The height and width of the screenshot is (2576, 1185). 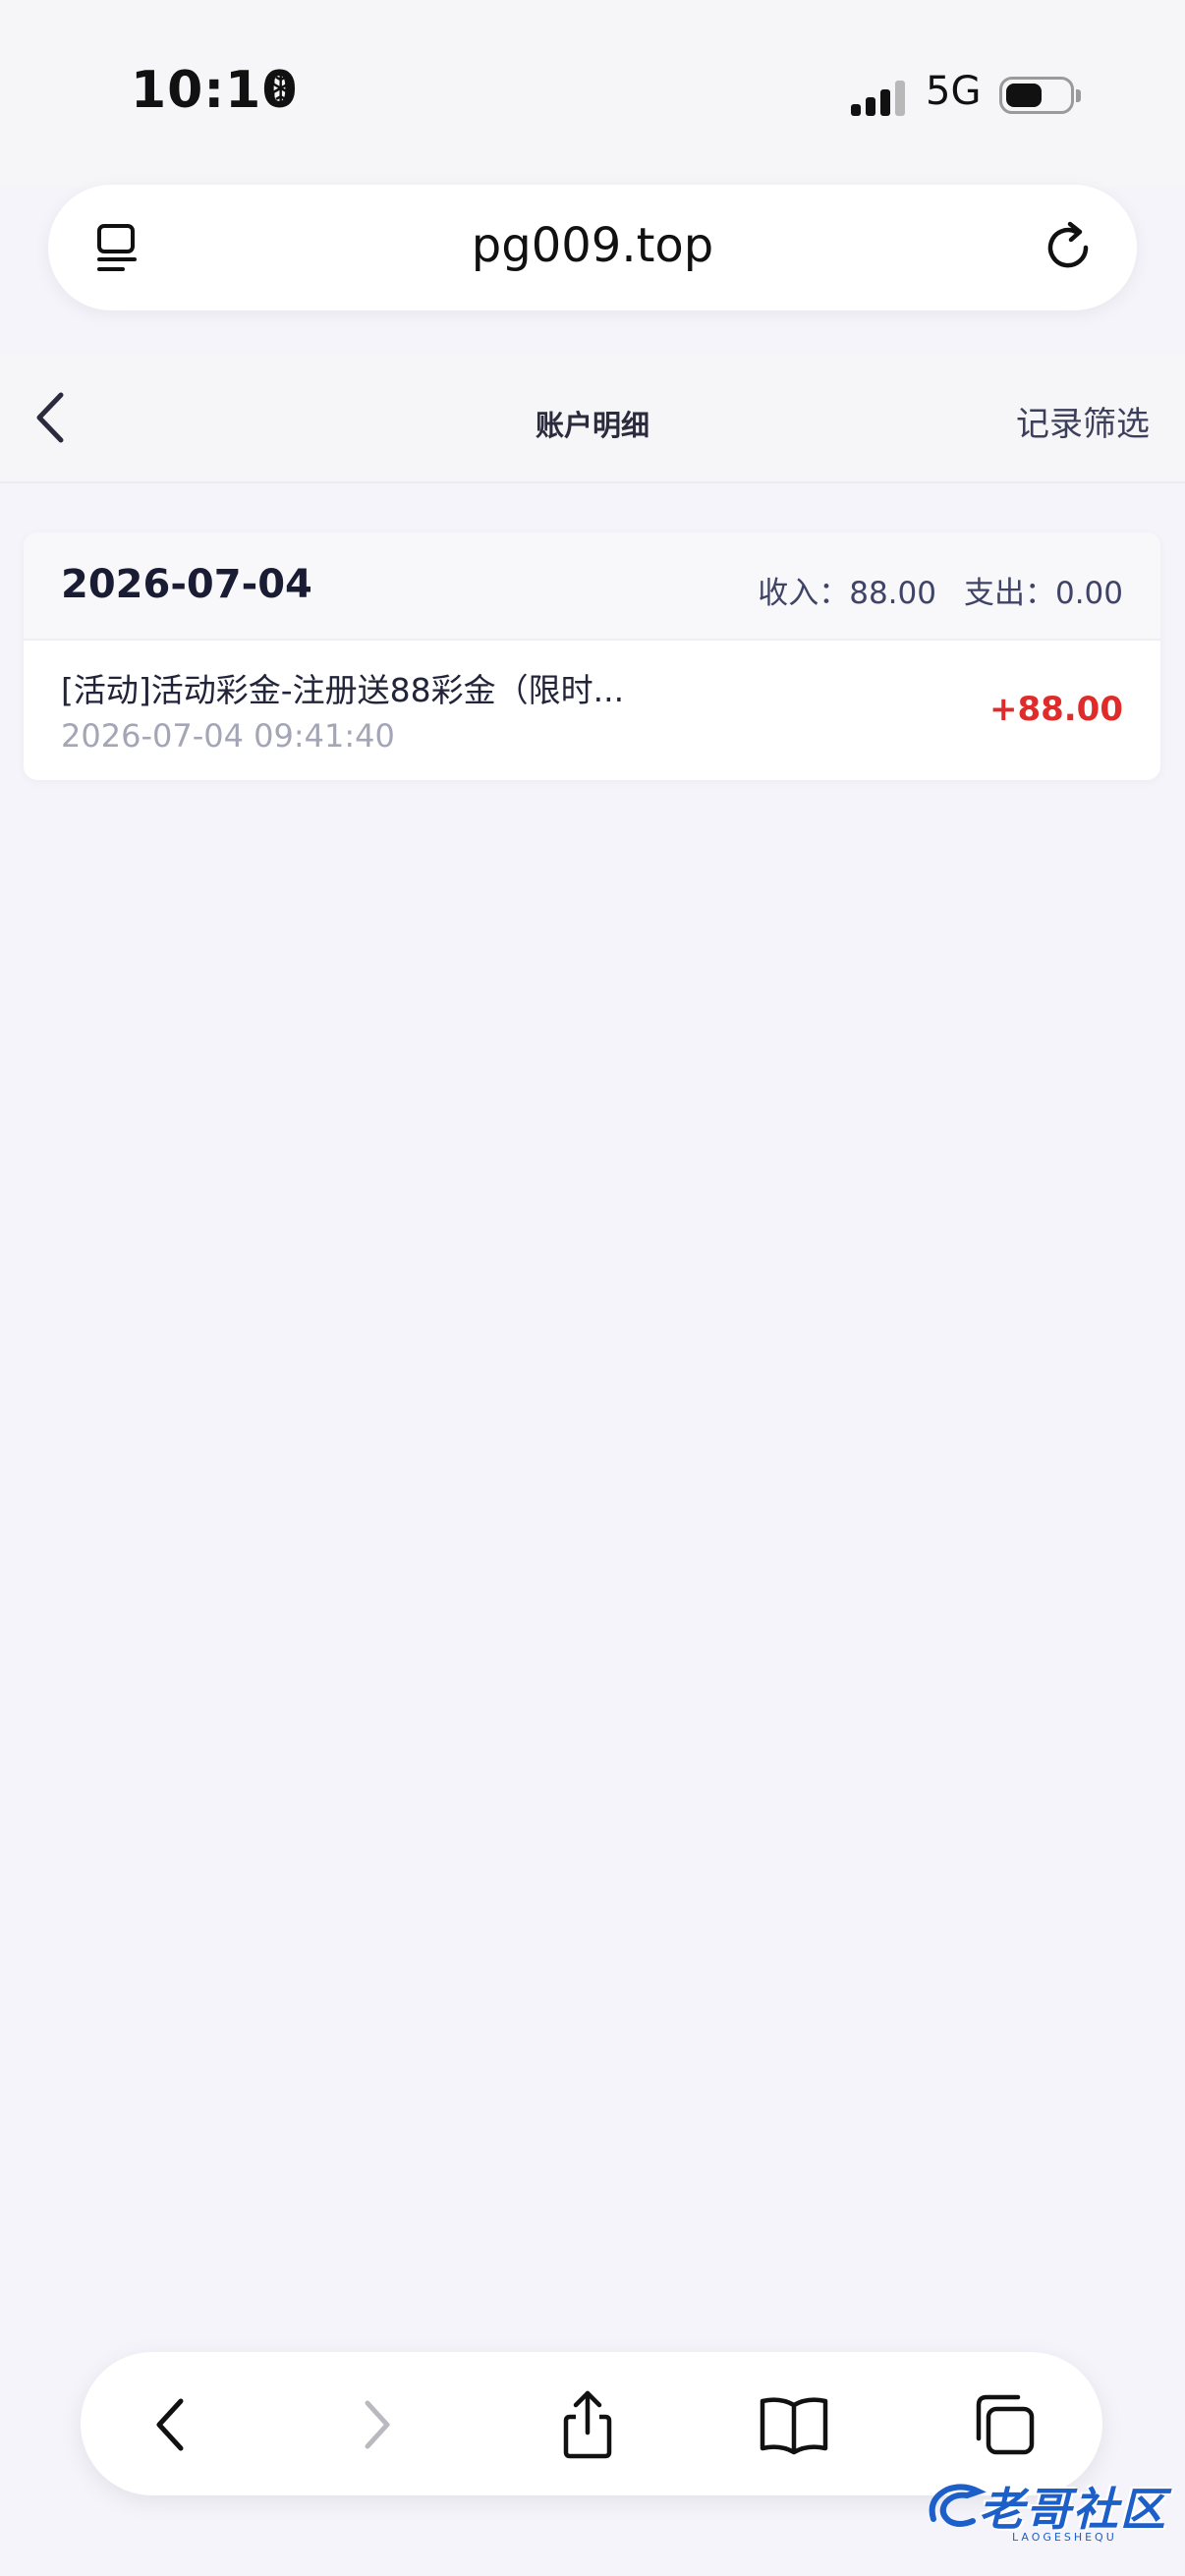 I want to click on chevron-left-icon, so click(x=170, y=2424).